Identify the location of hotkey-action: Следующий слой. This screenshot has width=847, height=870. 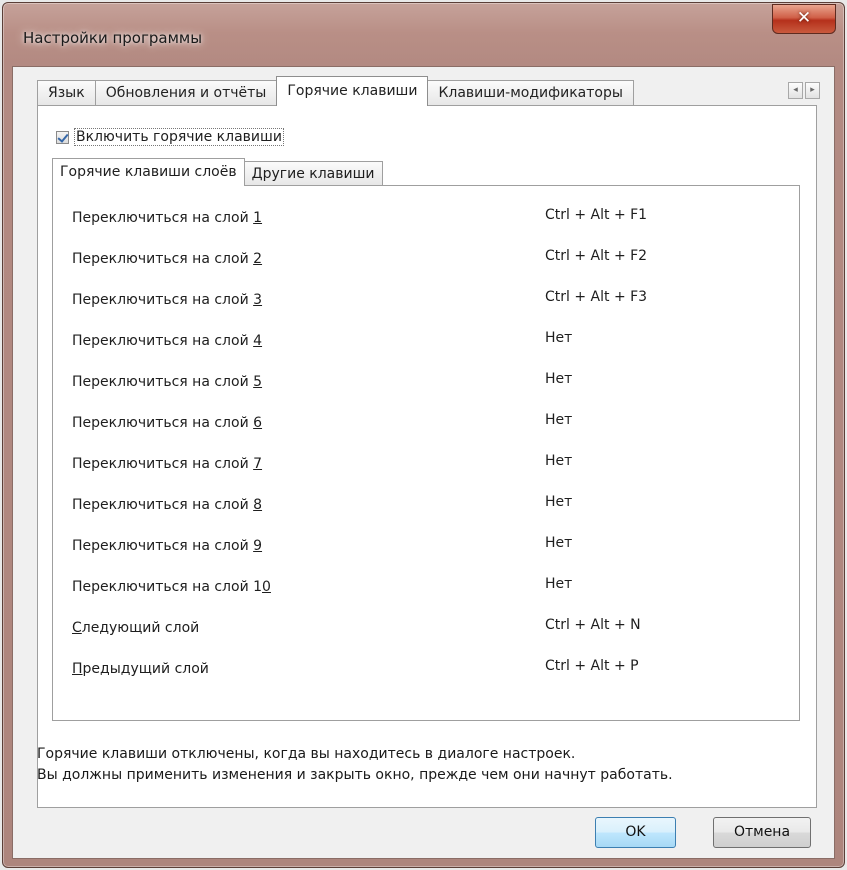
(136, 628).